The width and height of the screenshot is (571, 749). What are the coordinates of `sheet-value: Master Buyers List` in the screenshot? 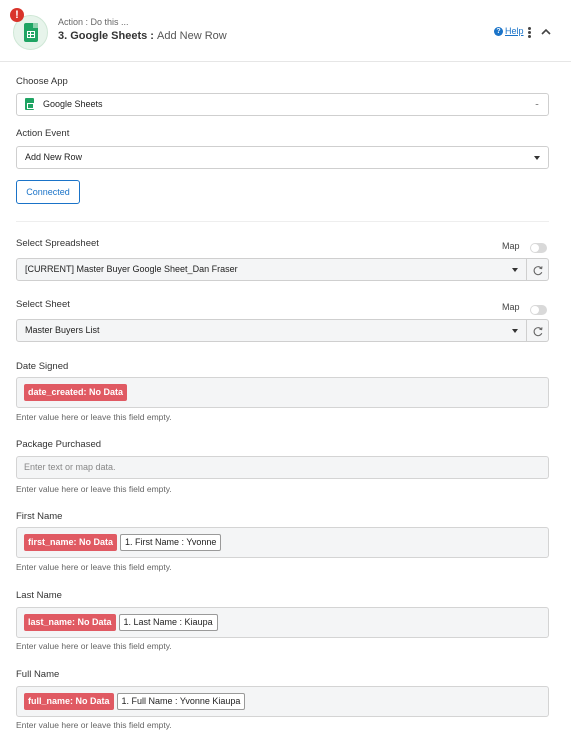 It's located at (62, 330).